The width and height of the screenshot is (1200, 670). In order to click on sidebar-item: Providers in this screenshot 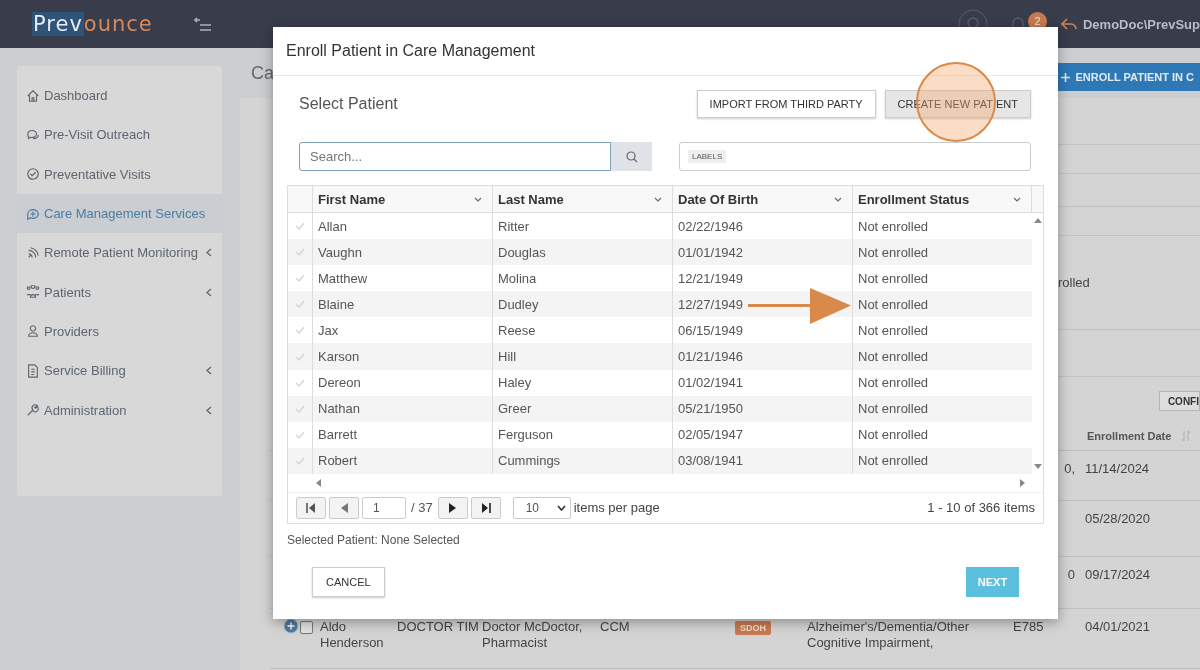, I will do `click(119, 331)`.